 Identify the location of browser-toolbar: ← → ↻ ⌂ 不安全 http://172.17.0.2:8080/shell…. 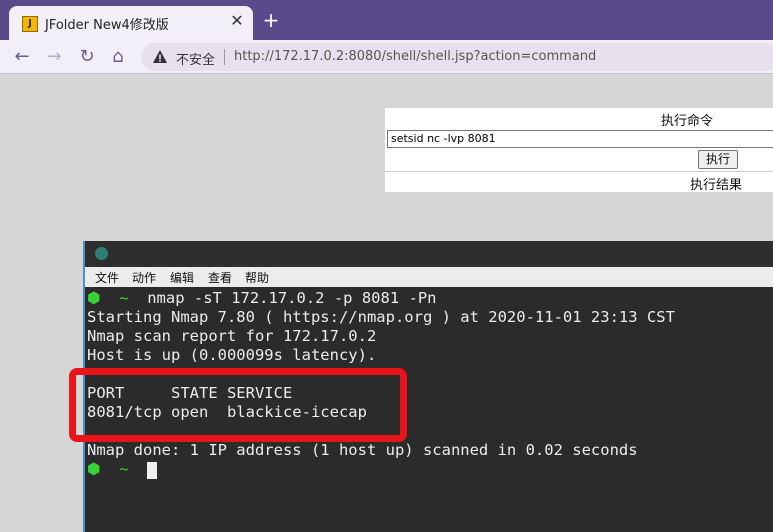
(386, 57).